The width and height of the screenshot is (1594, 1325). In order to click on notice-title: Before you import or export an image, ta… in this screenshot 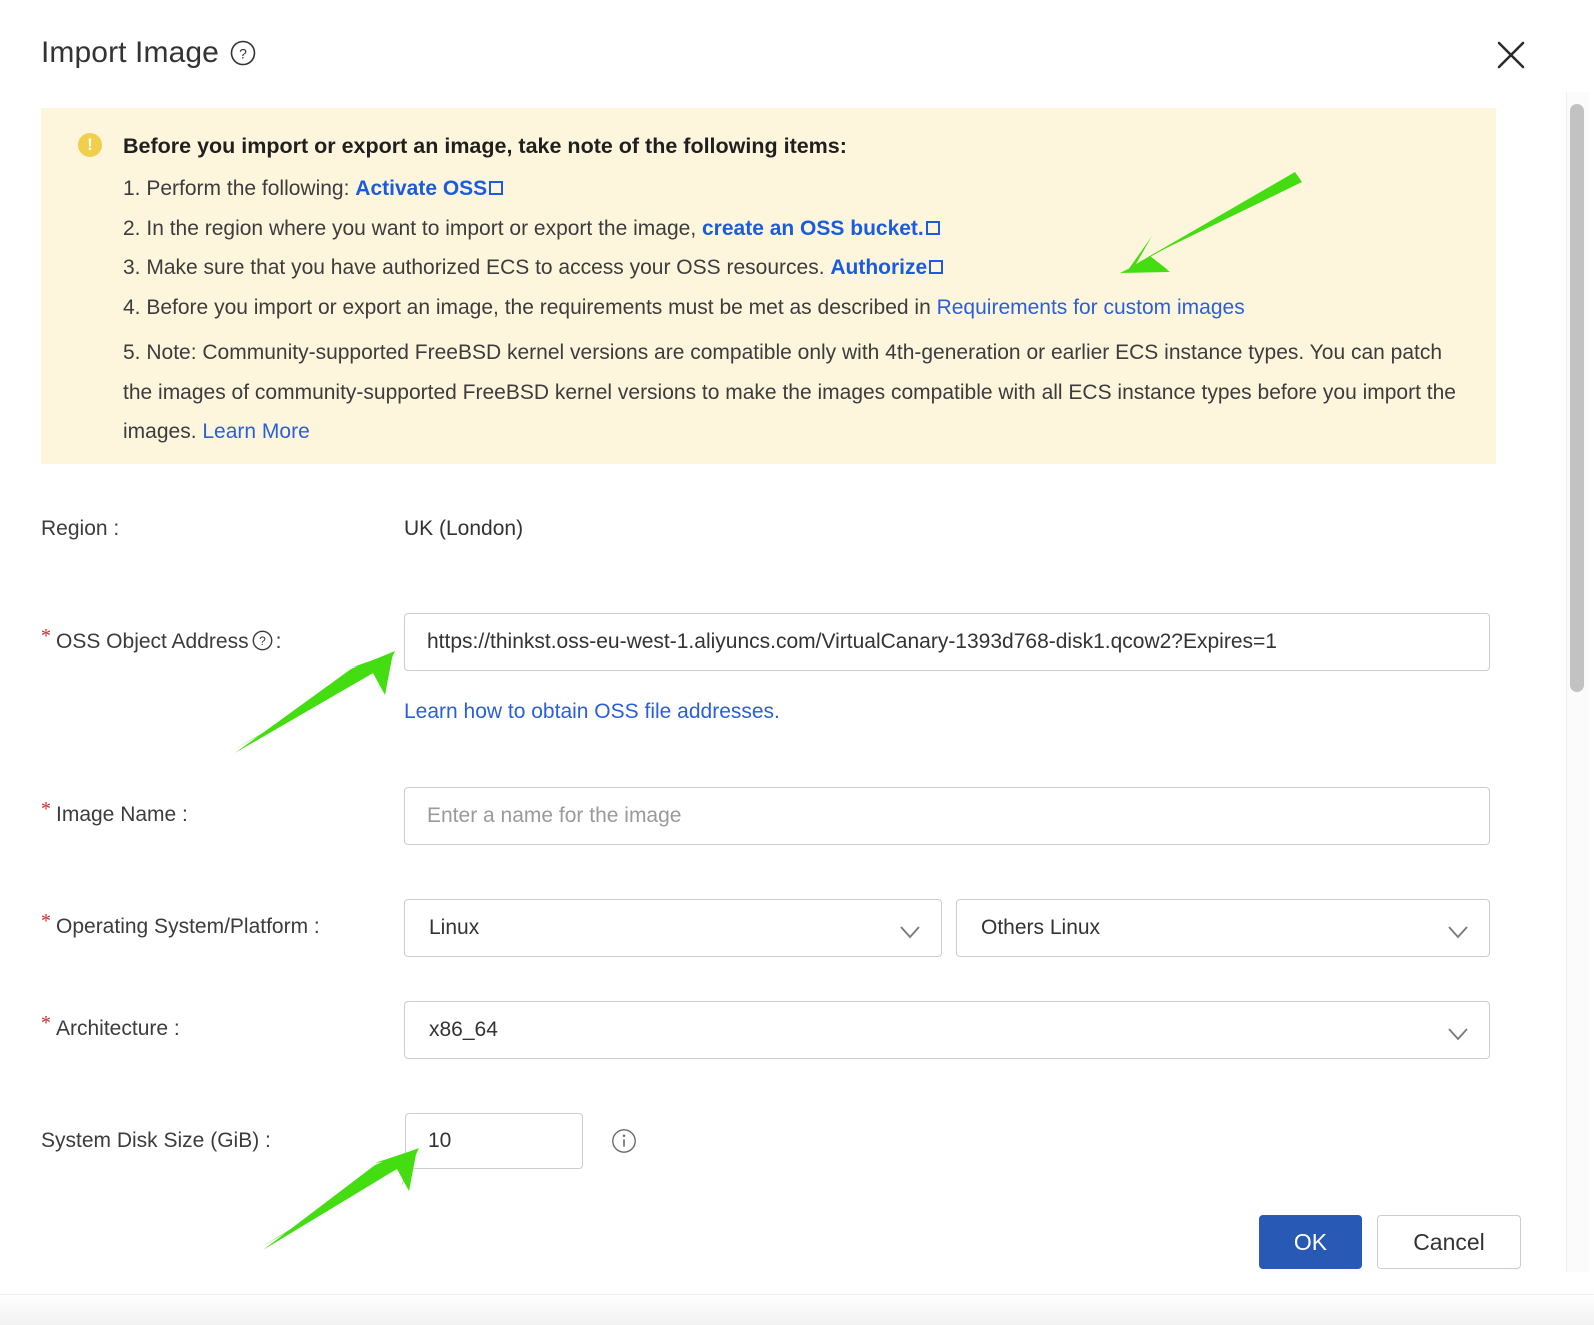, I will do `click(485, 146)`.